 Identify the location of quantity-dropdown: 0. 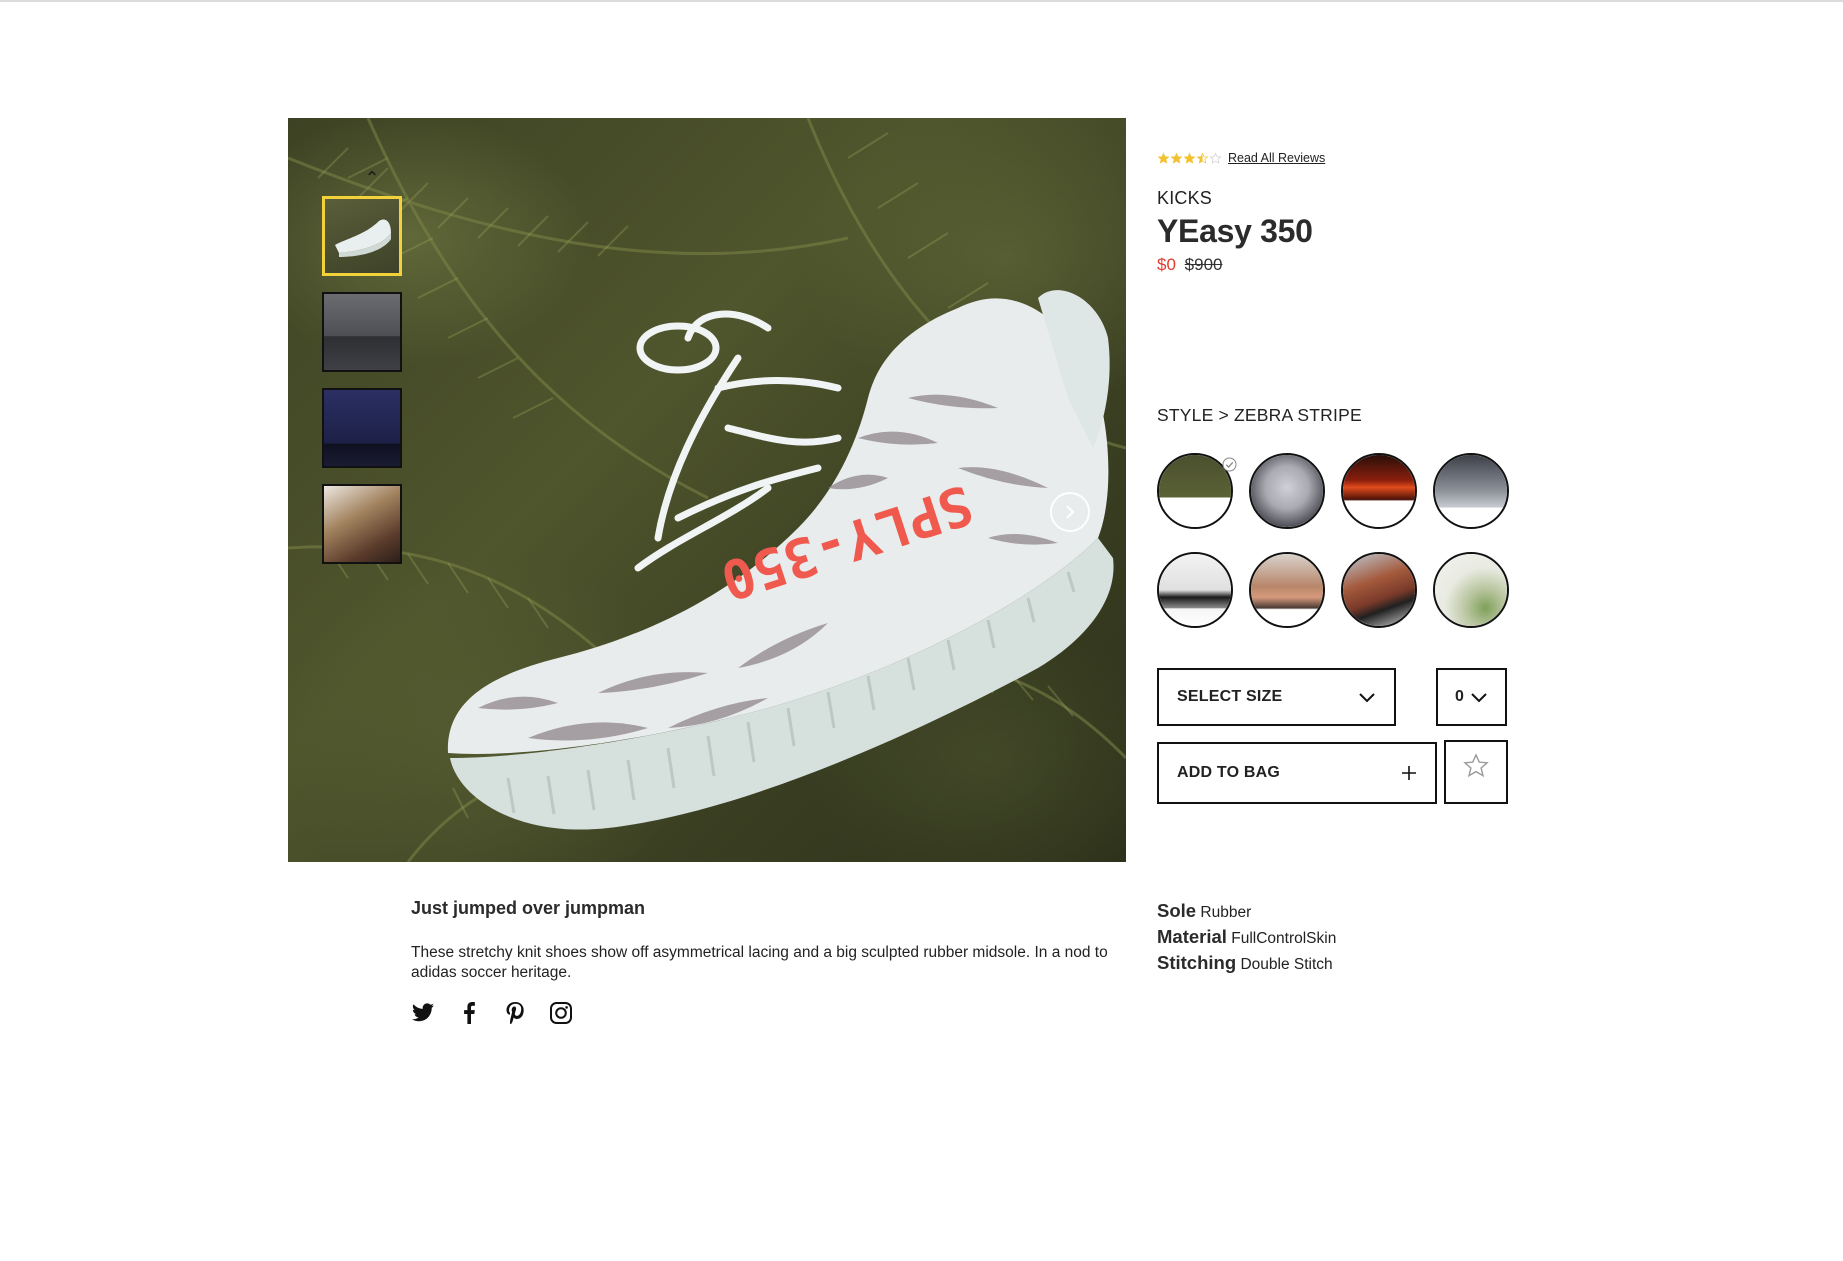
(1471, 697).